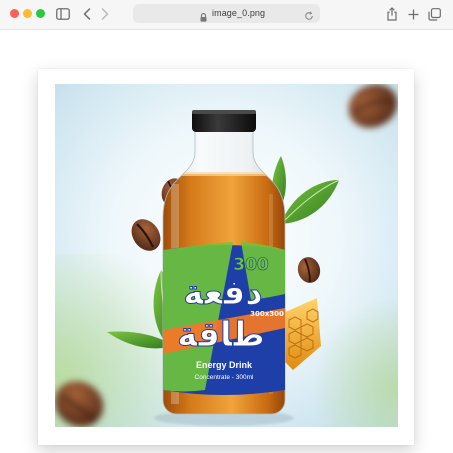 This screenshot has height=453, width=453. I want to click on address-url: image_0.png, so click(239, 13).